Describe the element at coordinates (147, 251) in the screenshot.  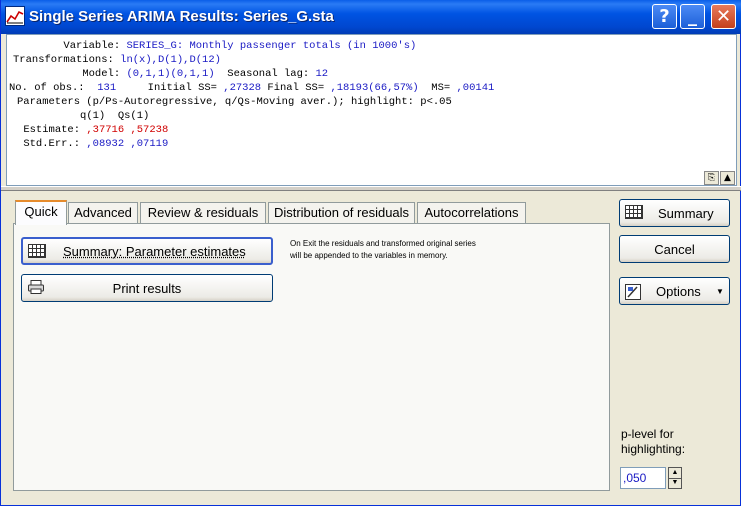
I see `summary-parameter-estimates-button: Summary: Parameter estimates` at that location.